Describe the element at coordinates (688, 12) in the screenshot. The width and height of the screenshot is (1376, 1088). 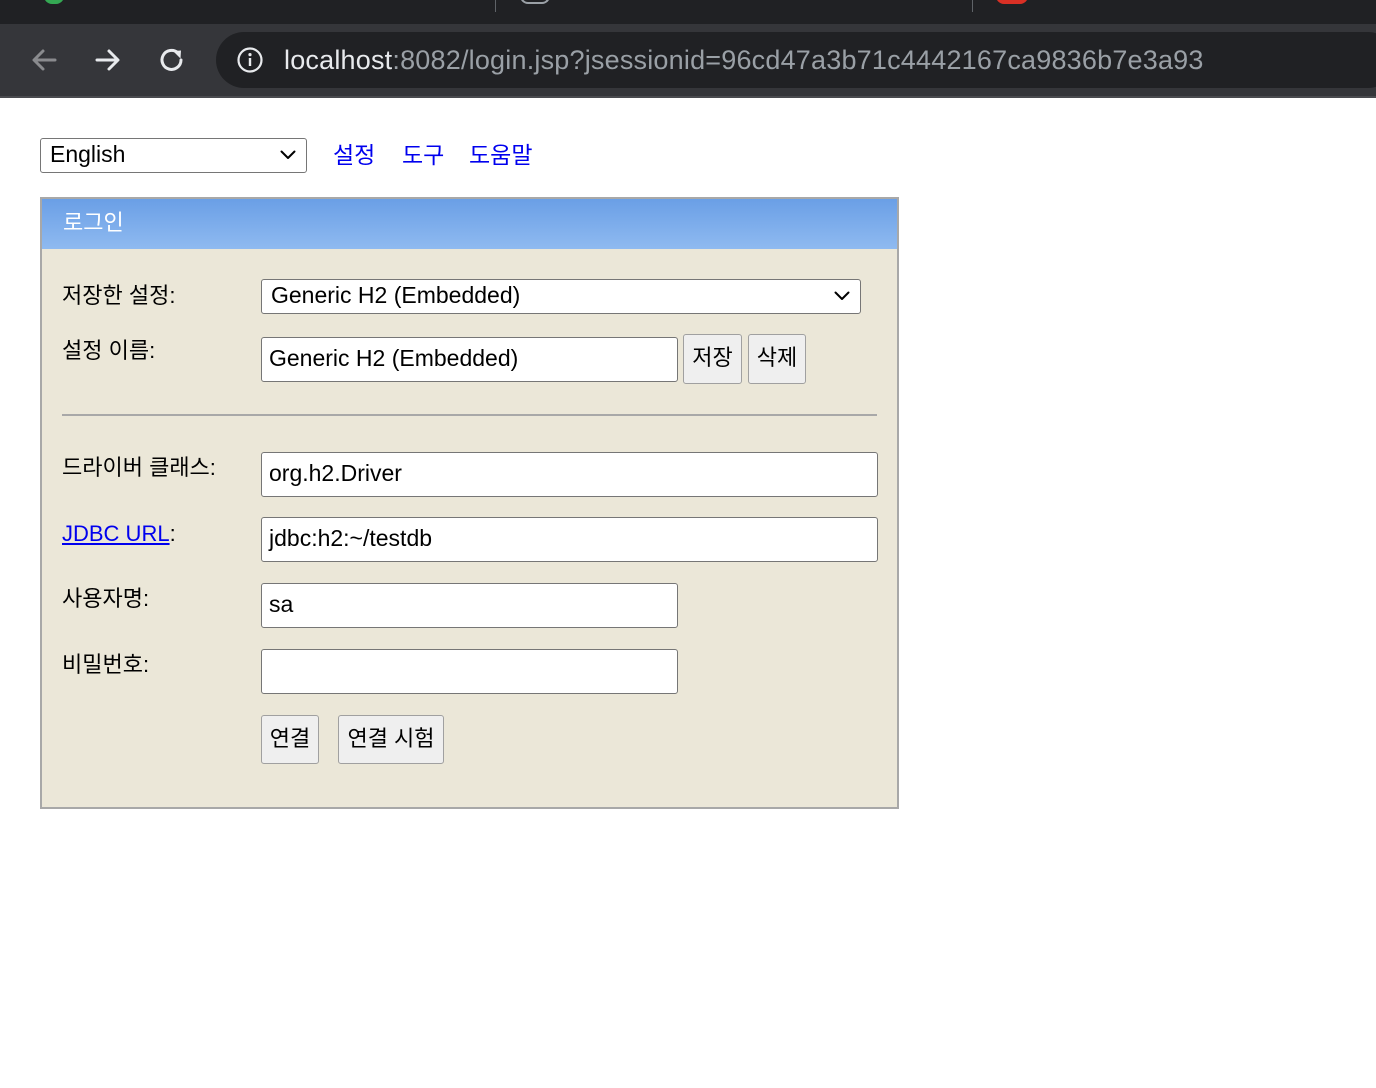
I see `browser-tab-strip` at that location.